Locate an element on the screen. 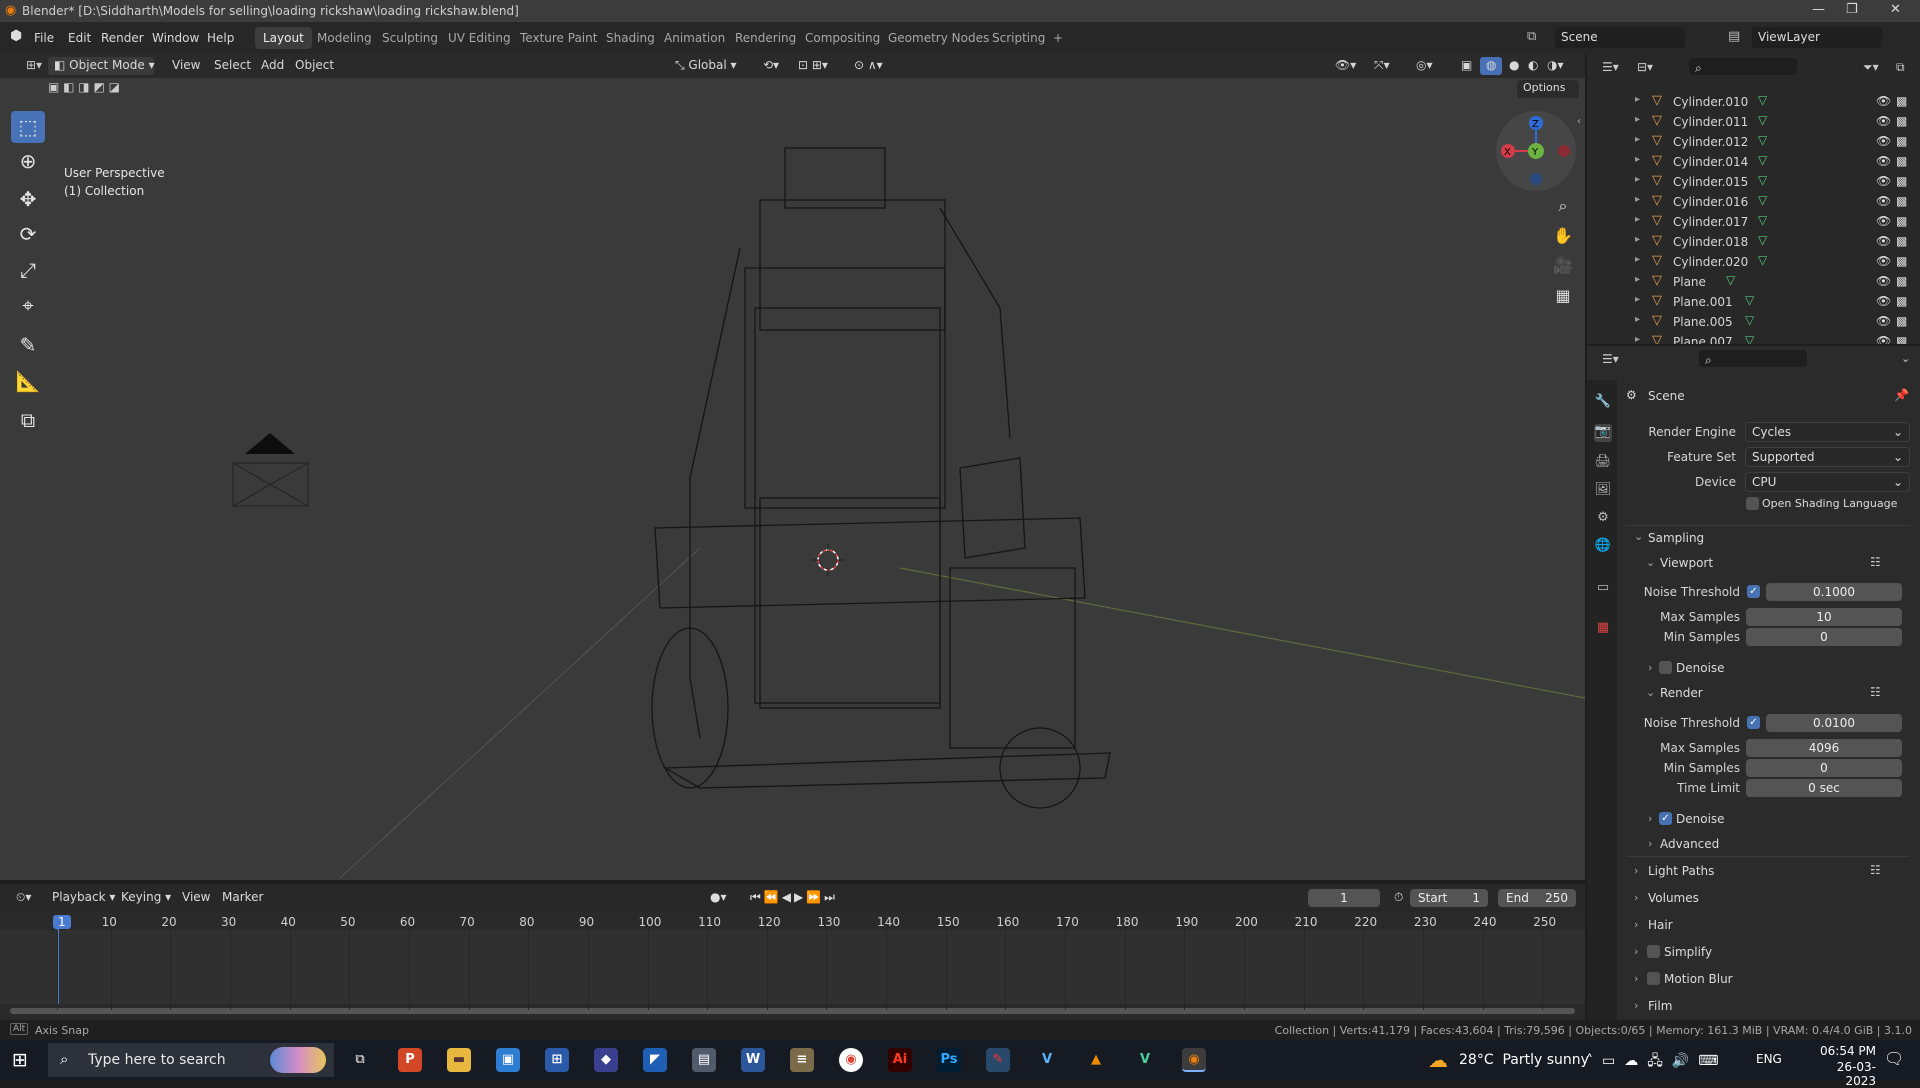 This screenshot has height=1088, width=1920. tab-animation: Animation is located at coordinates (694, 38).